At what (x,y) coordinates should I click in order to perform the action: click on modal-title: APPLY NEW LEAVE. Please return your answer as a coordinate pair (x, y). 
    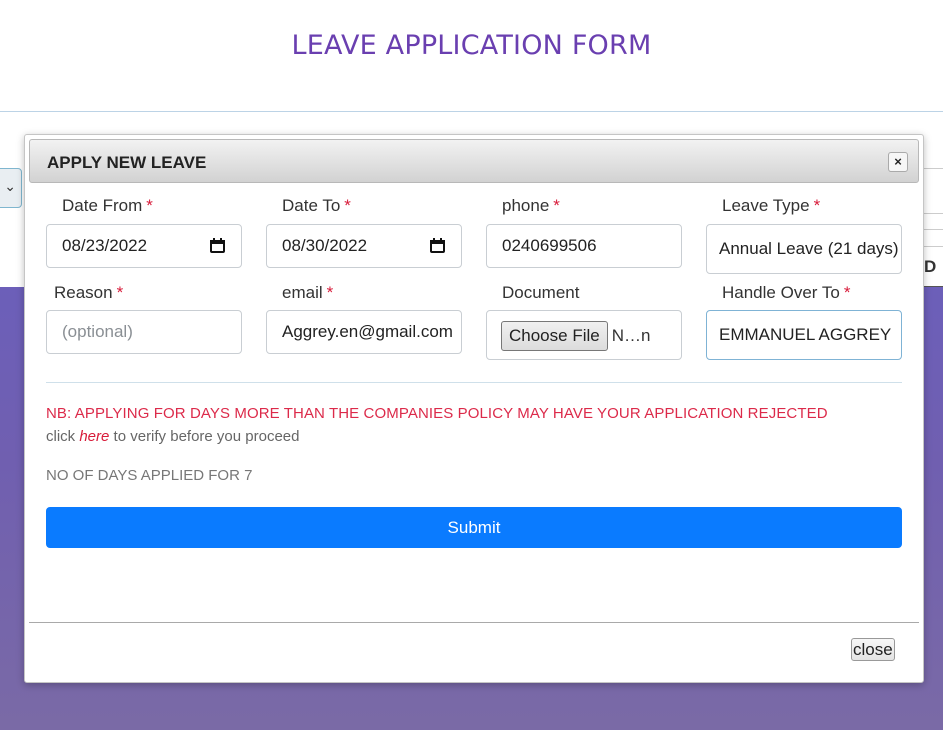
    Looking at the image, I should click on (127, 162).